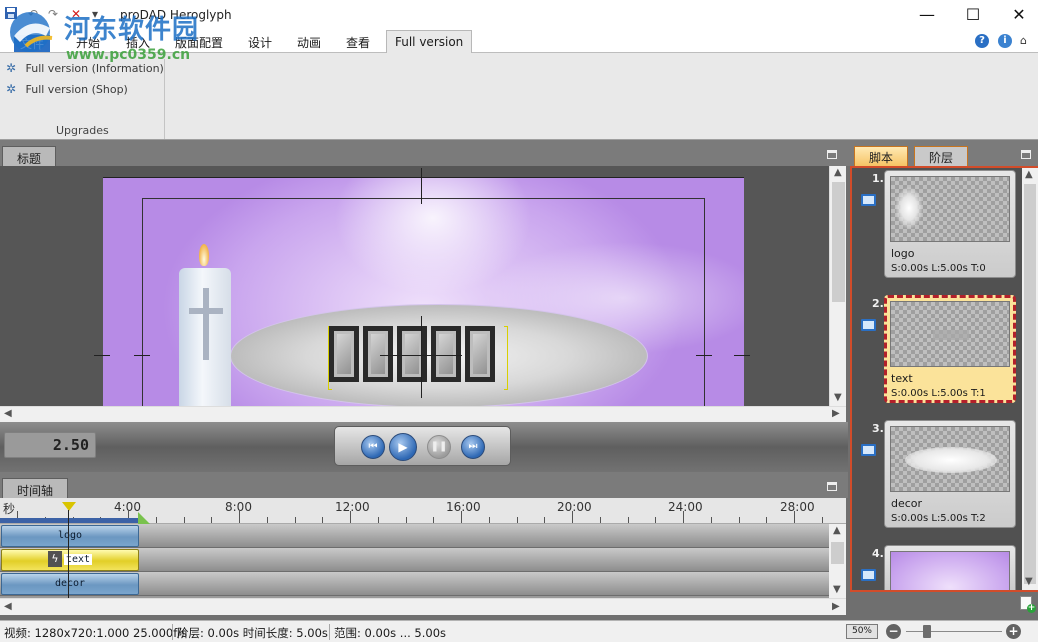 The width and height of the screenshot is (1038, 642). Describe the element at coordinates (403, 447) in the screenshot. I see `play-icon: ▶` at that location.